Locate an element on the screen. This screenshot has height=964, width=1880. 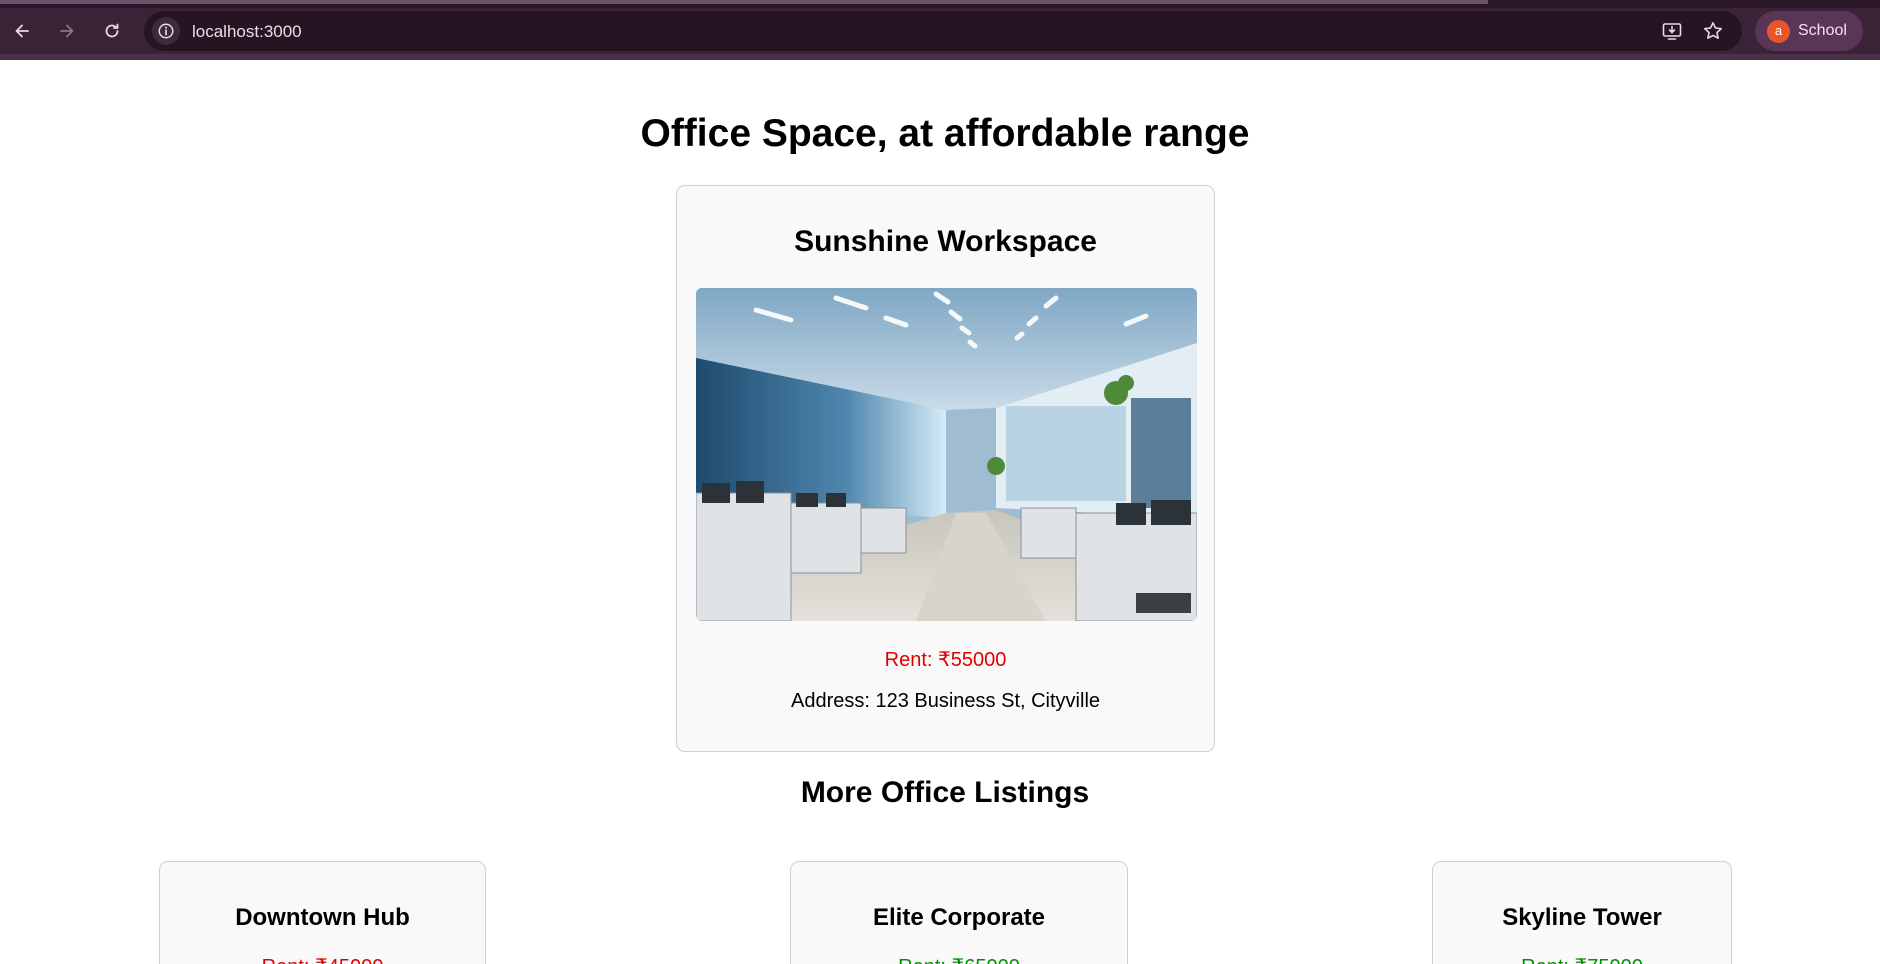
listing-card: Skyline Tower Rent: ₹75000 is located at coordinates (1582, 912).